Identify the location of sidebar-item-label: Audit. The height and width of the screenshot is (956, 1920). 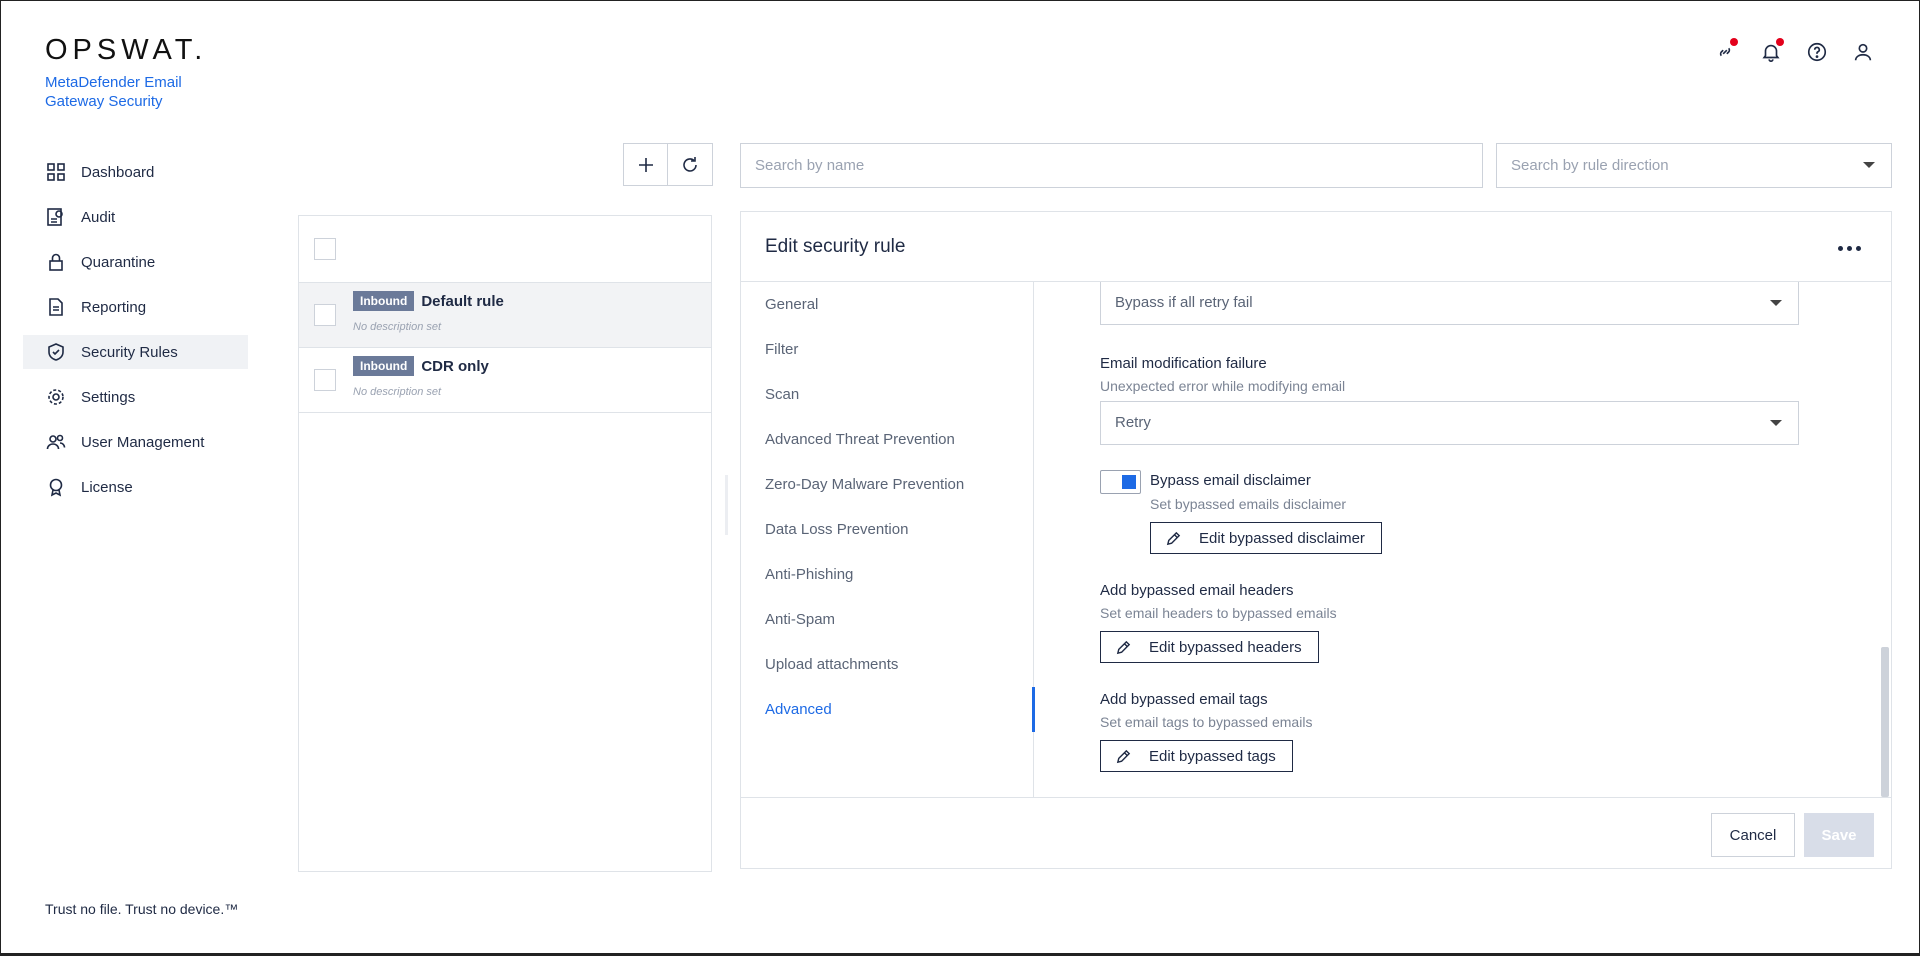
(98, 217).